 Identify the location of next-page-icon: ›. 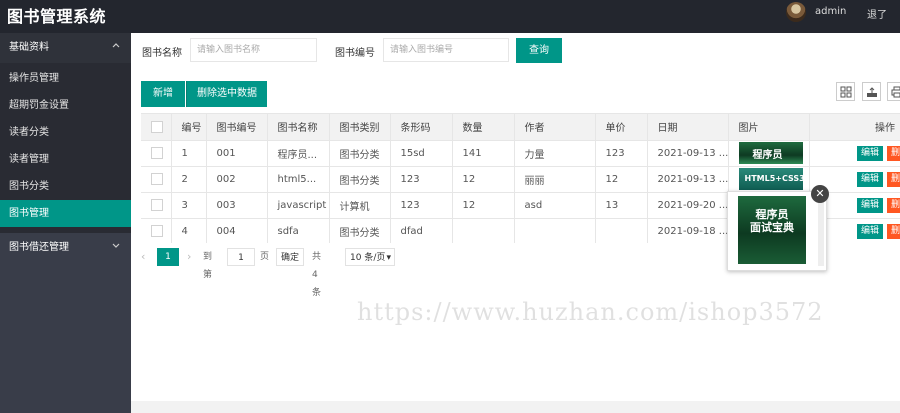
(189, 257).